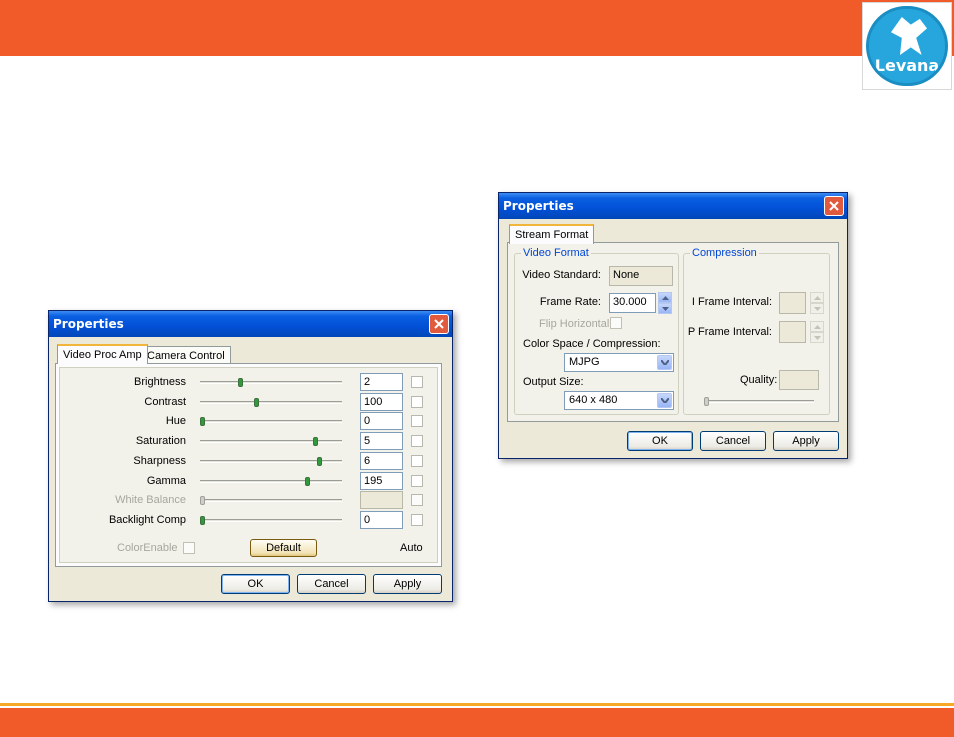  I want to click on white-balance-label: White Balance, so click(150, 500).